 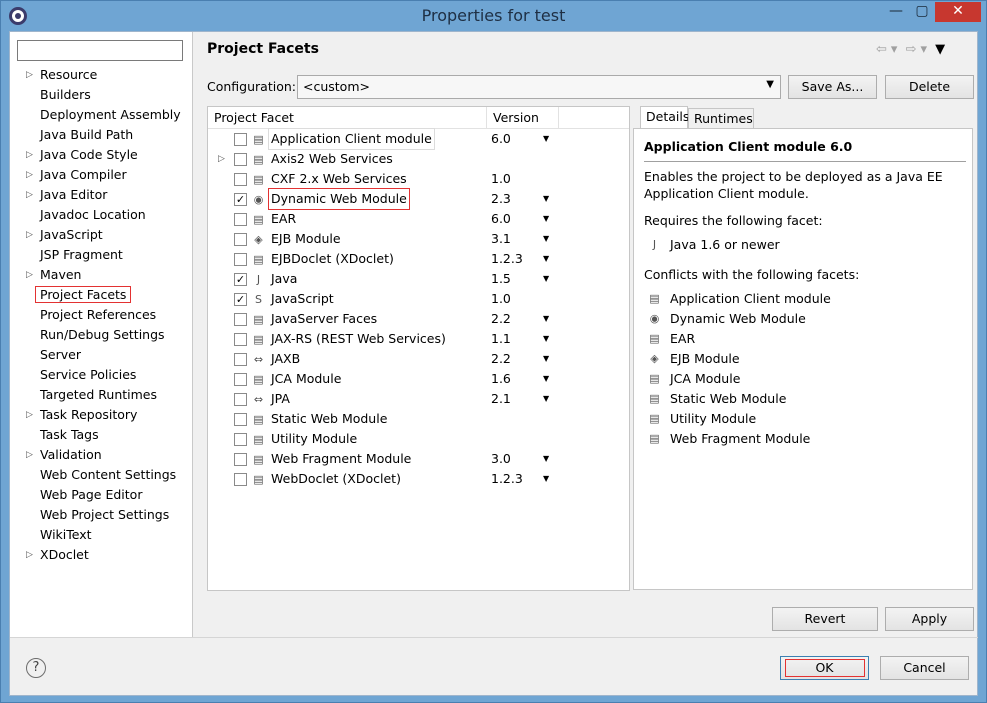 I want to click on filter-input, so click(x=100, y=50).